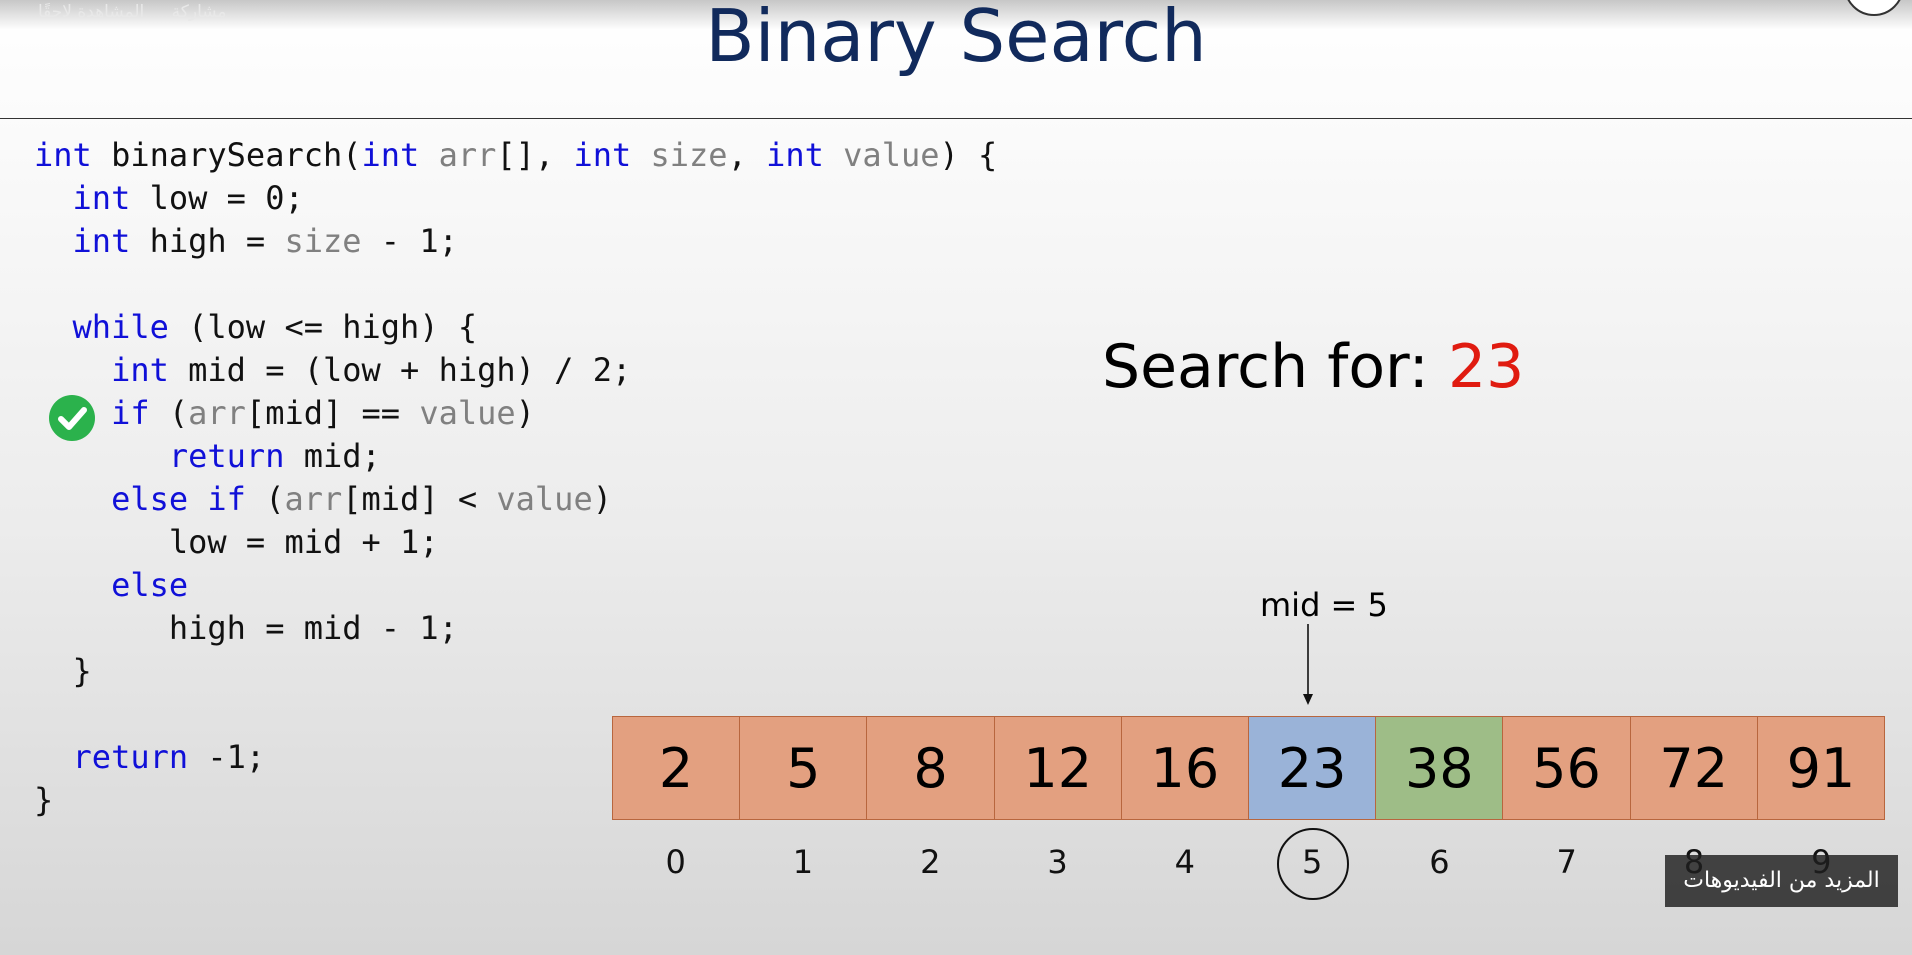 Image resolution: width=1912 pixels, height=955 pixels. Describe the element at coordinates (1313, 768) in the screenshot. I see `array-cell: 23` at that location.